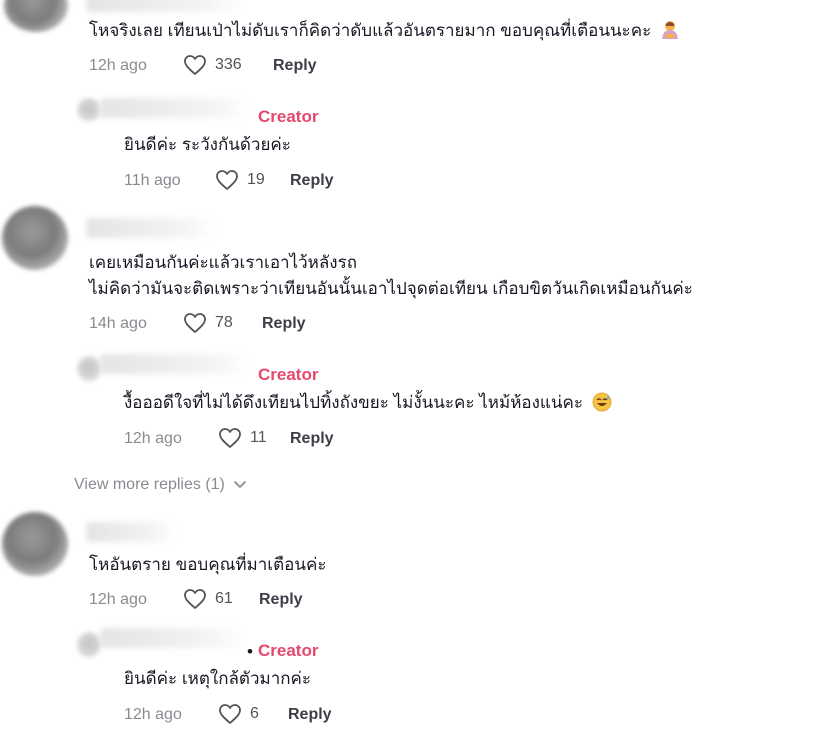 Image resolution: width=835 pixels, height=737 pixels. I want to click on like-button: 11, so click(242, 438).